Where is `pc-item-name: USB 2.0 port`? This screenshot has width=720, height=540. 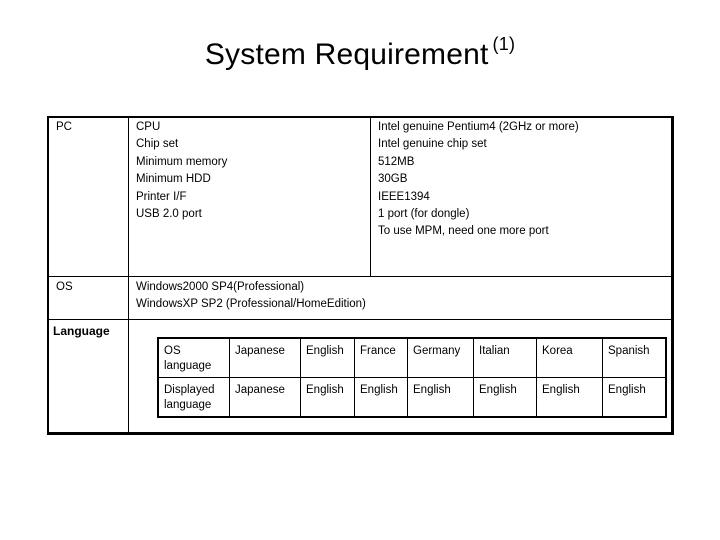 pc-item-name: USB 2.0 port is located at coordinates (169, 213).